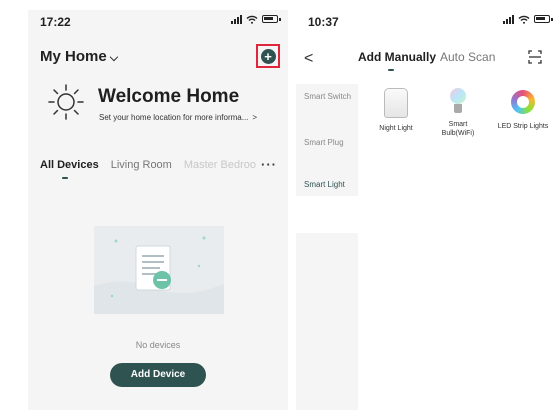 The image size is (560, 410). What do you see at coordinates (169, 96) in the screenshot?
I see `welcome-title: Welcome Home` at bounding box center [169, 96].